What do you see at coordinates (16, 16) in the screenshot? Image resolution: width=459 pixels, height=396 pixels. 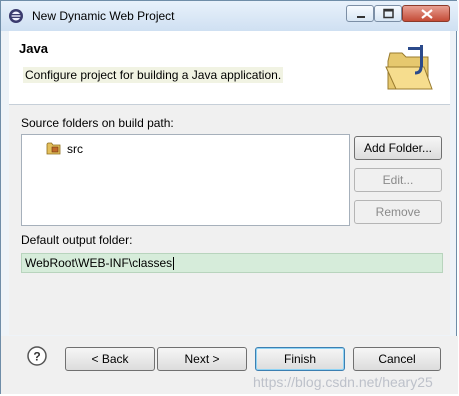 I see `eclipse-icon` at bounding box center [16, 16].